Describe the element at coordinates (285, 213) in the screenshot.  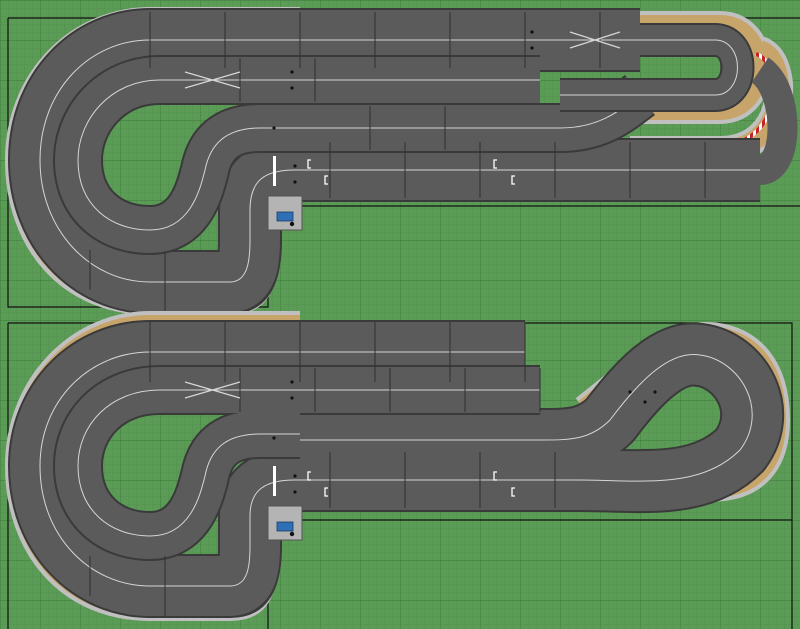
I see `control-unit-icon` at that location.